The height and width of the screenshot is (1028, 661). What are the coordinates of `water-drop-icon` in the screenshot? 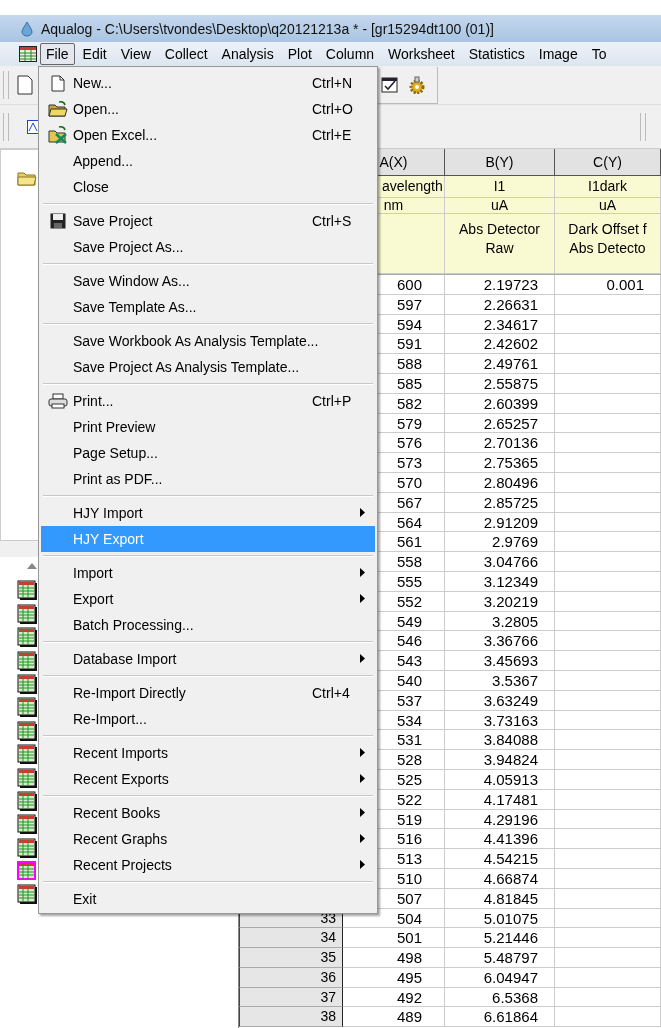 It's located at (27, 28).